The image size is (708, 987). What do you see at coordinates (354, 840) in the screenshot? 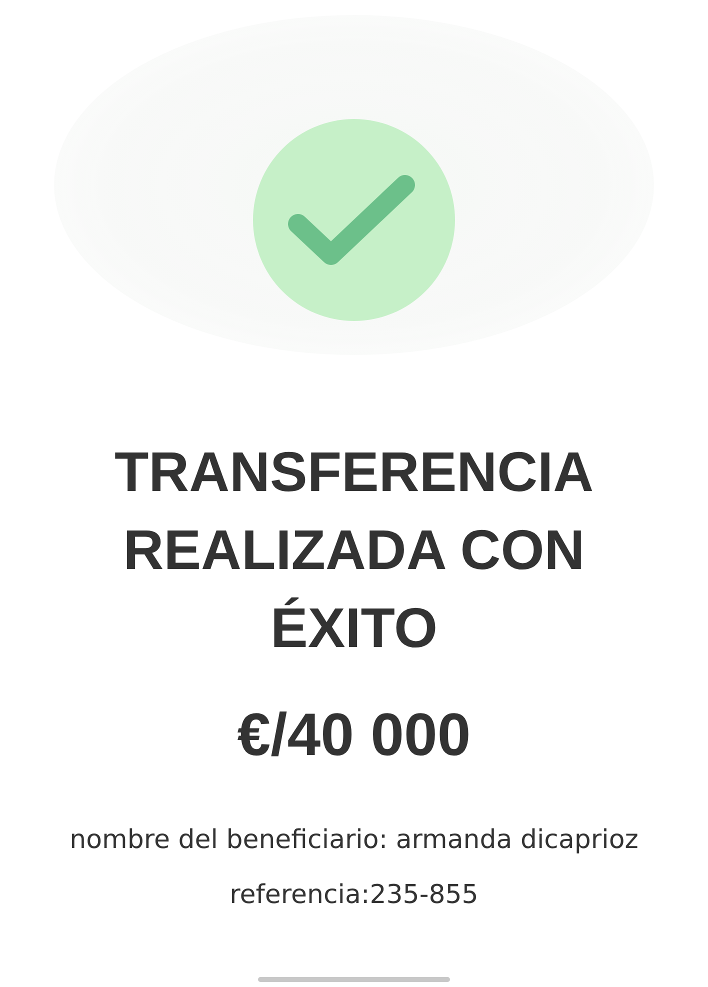
I see `detail-text: nombre del beneficiario: armanda dicaprioz` at bounding box center [354, 840].